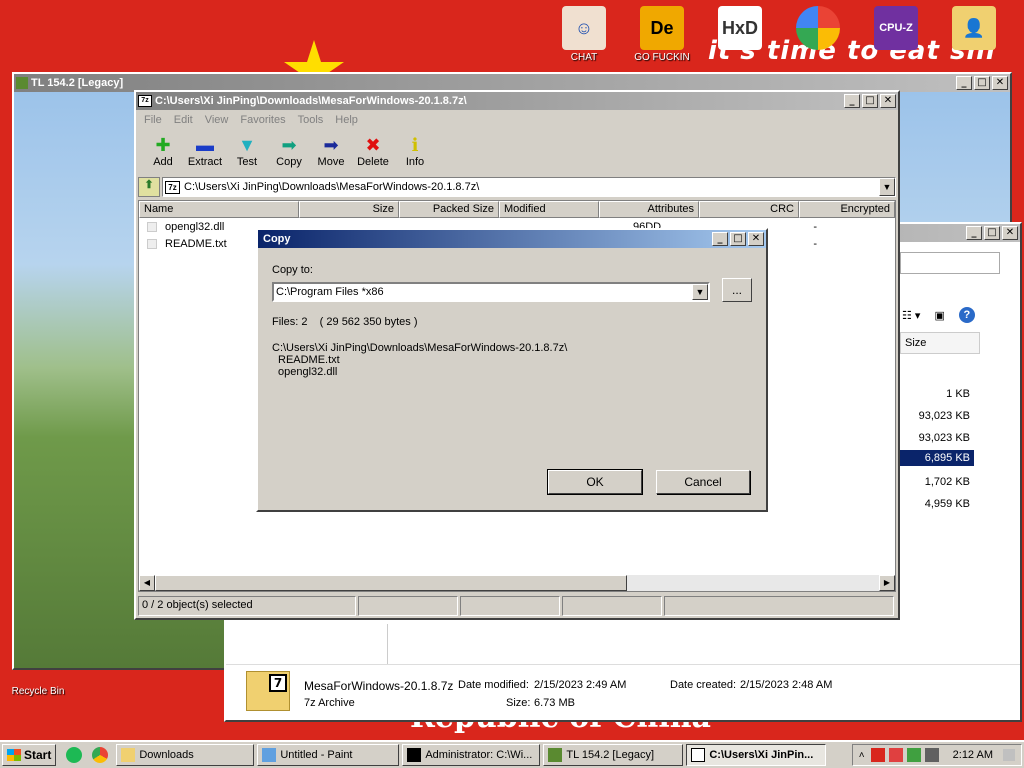 This screenshot has width=1024, height=768. What do you see at coordinates (613, 755) in the screenshot?
I see `task-minecraft: TL 154.2 [Legacy]` at bounding box center [613, 755].